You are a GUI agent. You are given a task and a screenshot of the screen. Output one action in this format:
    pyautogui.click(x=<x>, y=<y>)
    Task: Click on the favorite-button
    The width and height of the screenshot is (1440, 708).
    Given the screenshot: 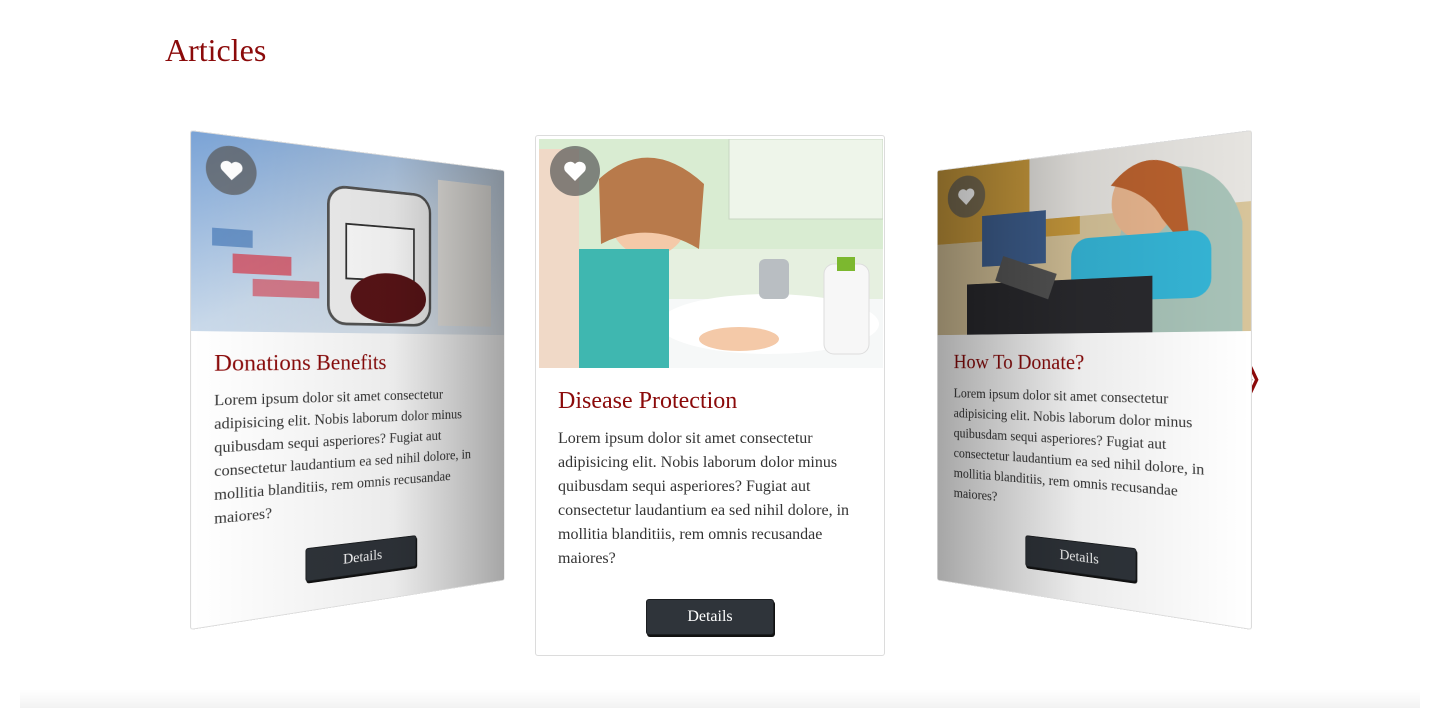 What is the action you would take?
    pyautogui.click(x=575, y=171)
    